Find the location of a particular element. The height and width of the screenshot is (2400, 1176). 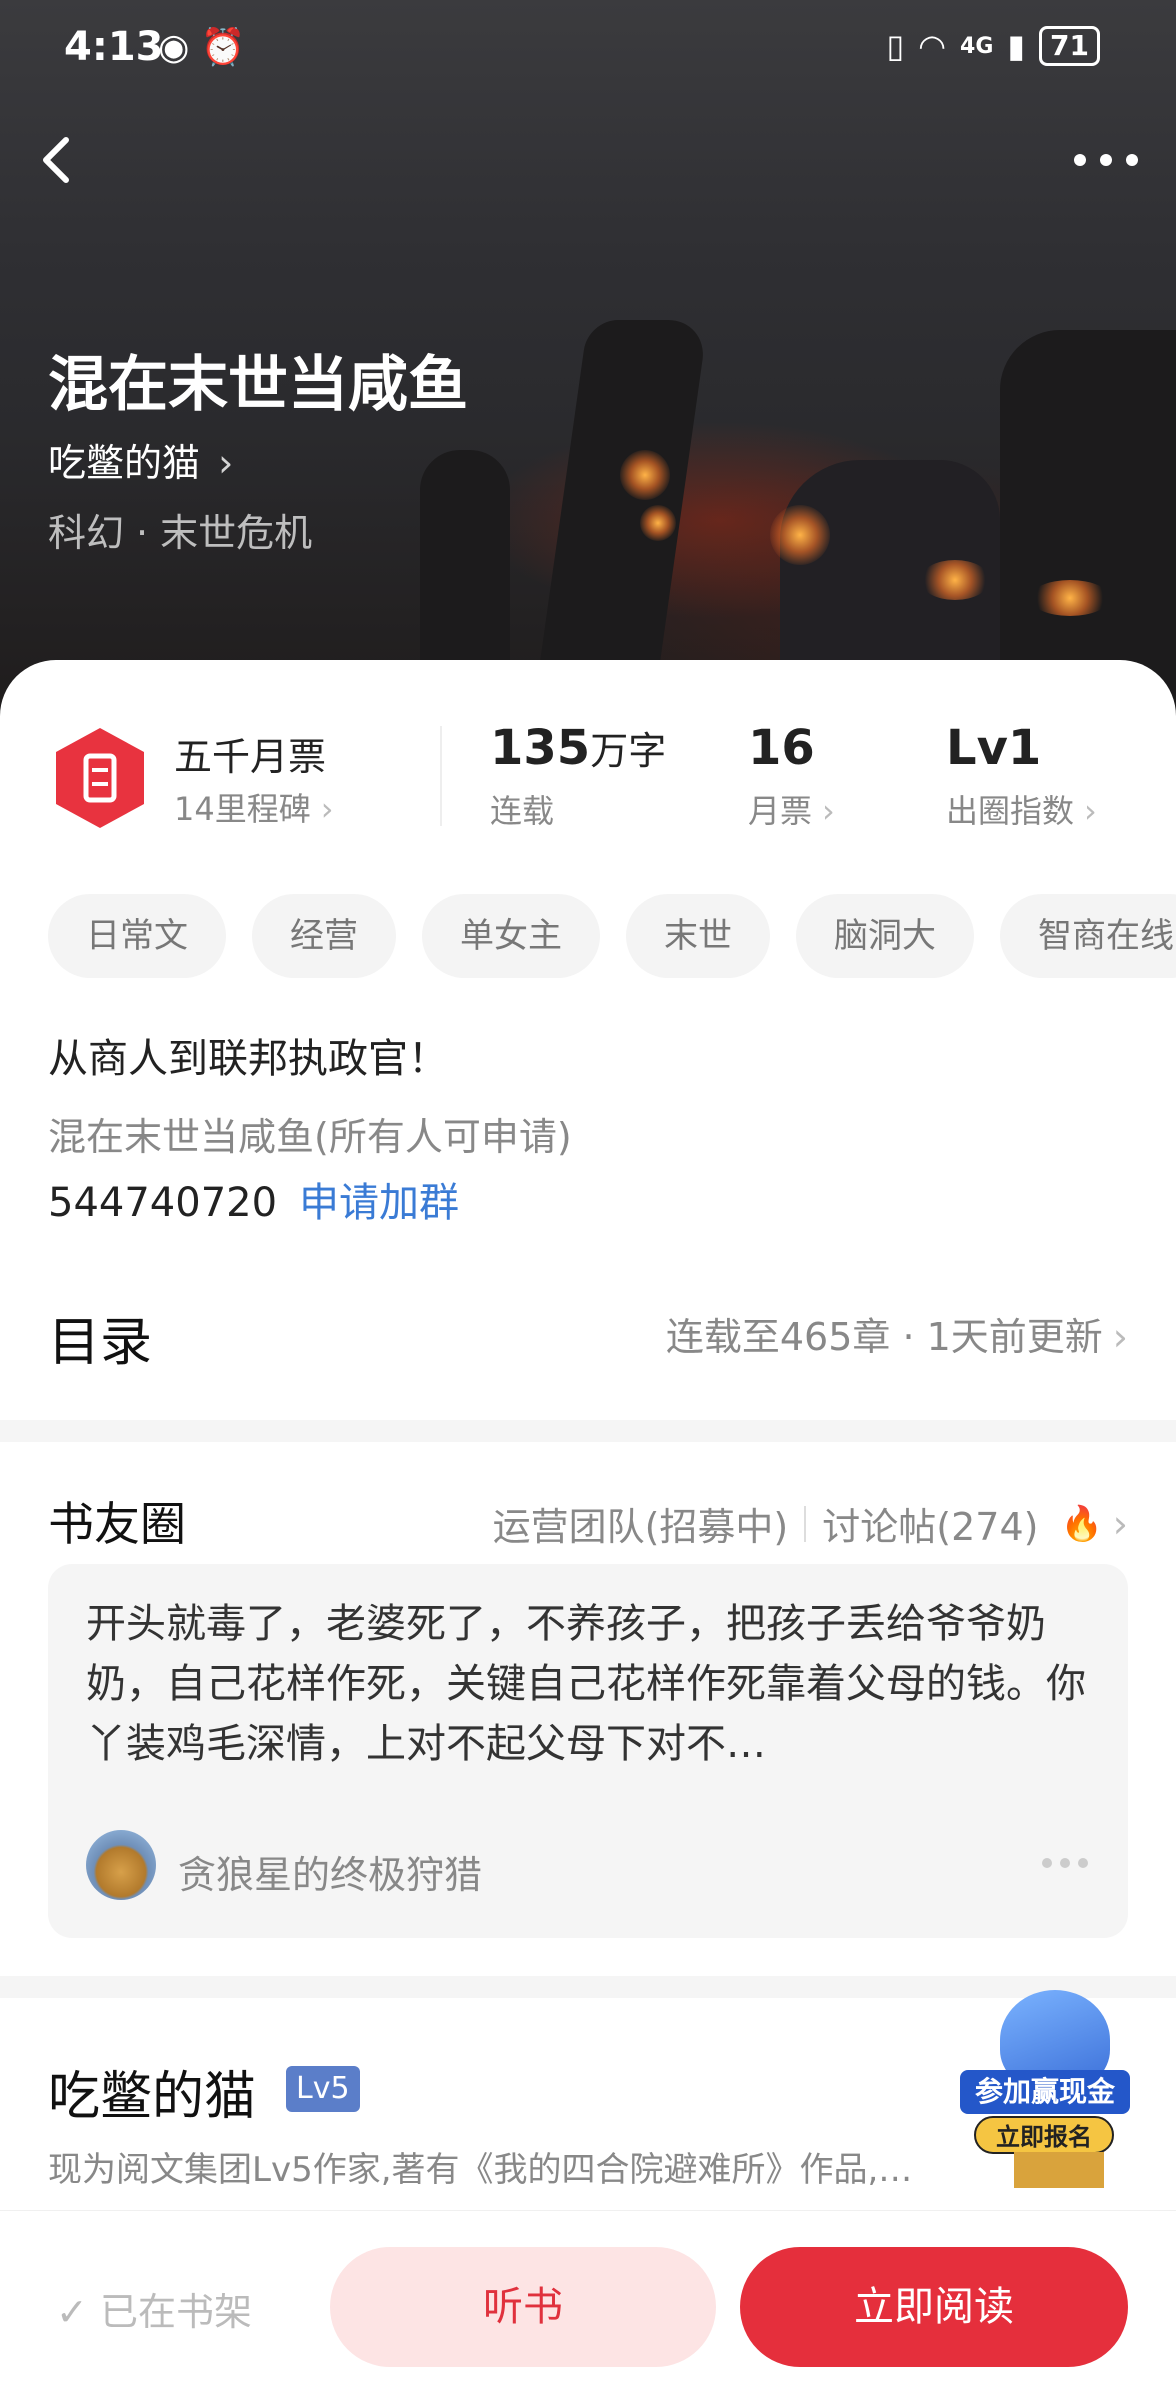

tag-chip: 经营 is located at coordinates (324, 936).